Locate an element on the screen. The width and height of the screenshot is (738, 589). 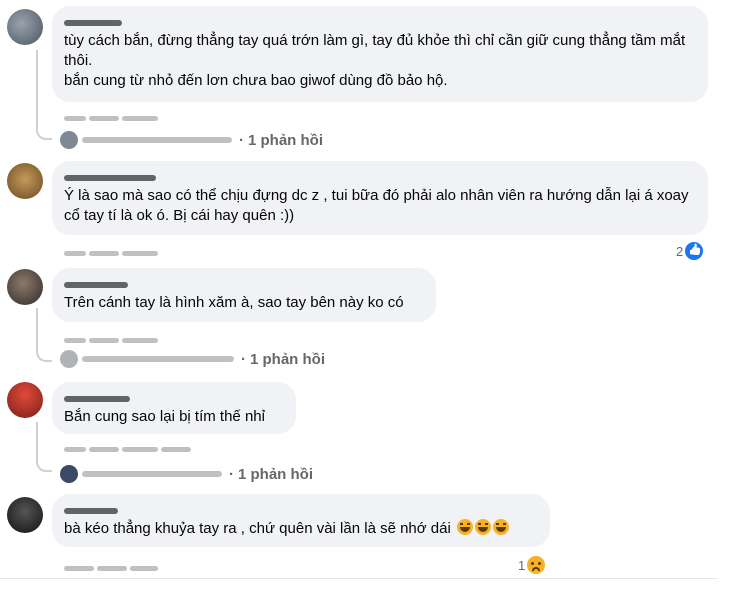
reaction-summary: 2 is located at coordinates (690, 251).